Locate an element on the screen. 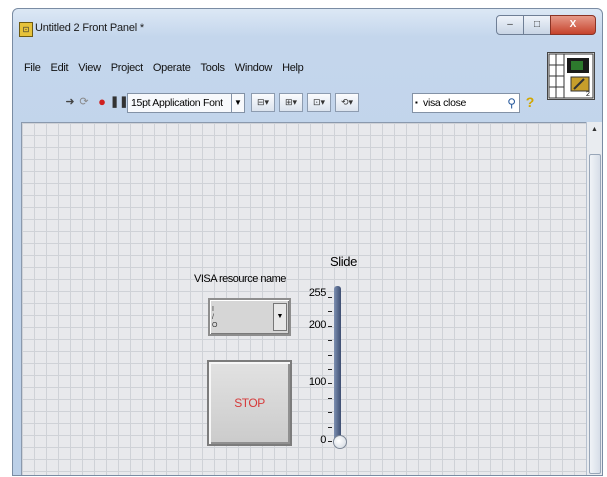 The image size is (607, 477). menu-tools: Tools is located at coordinates (213, 68).